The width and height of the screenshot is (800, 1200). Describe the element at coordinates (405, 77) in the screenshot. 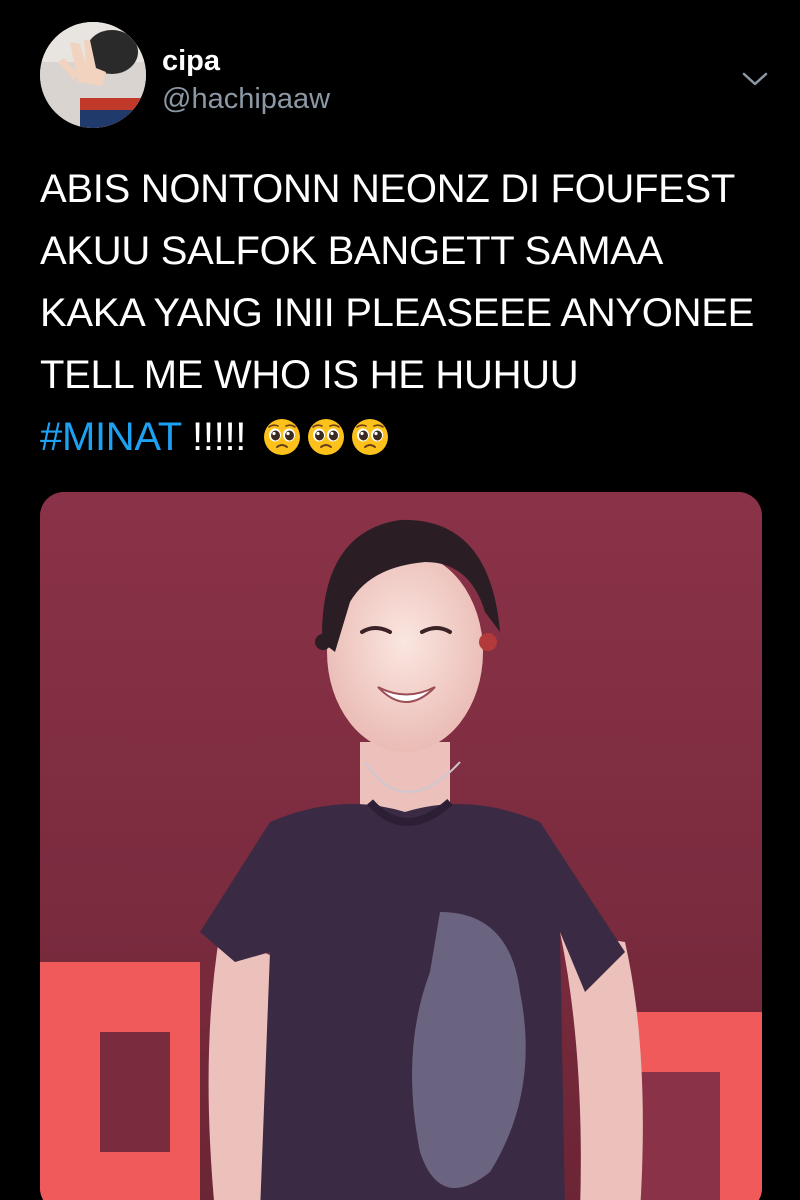

I see `tweet-header: cipa @hachipaaw` at that location.